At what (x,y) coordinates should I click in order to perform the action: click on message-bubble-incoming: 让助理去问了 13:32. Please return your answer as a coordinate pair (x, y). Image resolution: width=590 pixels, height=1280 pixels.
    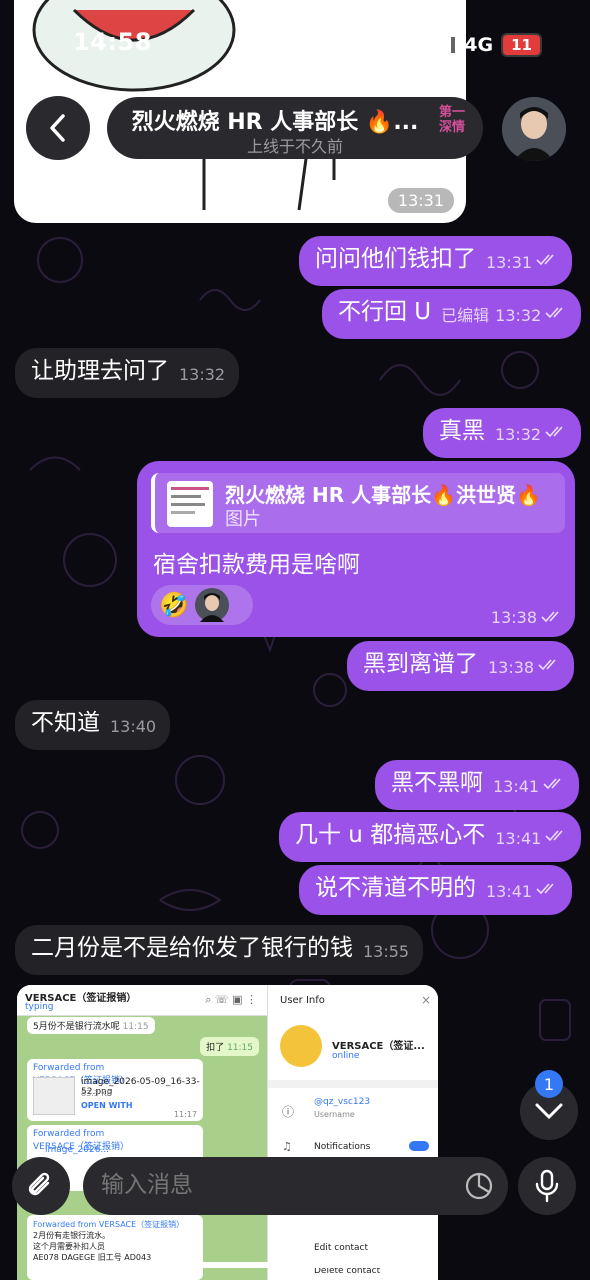
    Looking at the image, I should click on (127, 373).